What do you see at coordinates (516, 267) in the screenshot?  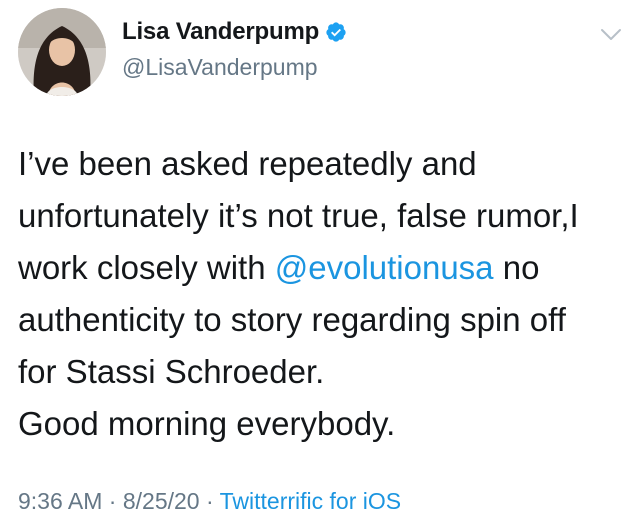 I see `tweet-text-segment: no` at bounding box center [516, 267].